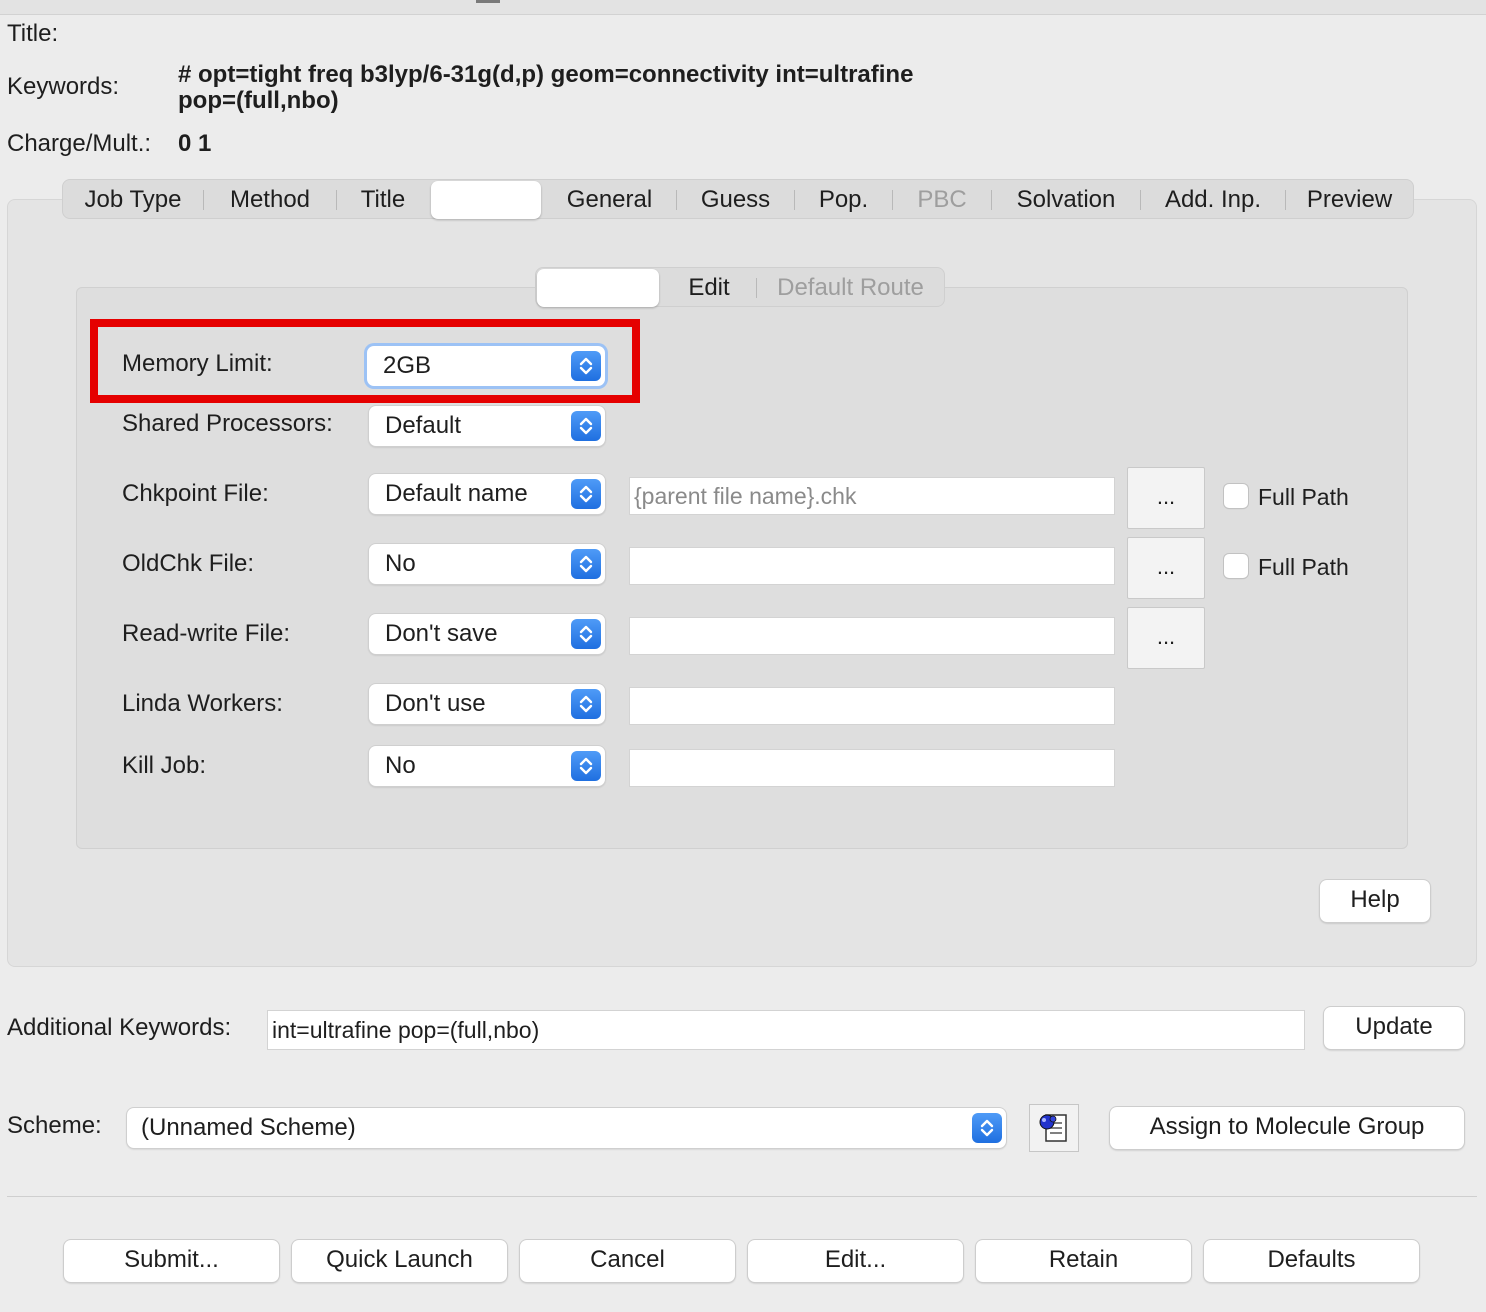 The image size is (1486, 1312). Describe the element at coordinates (423, 425) in the screenshot. I see `shared-processors-value: Default` at that location.